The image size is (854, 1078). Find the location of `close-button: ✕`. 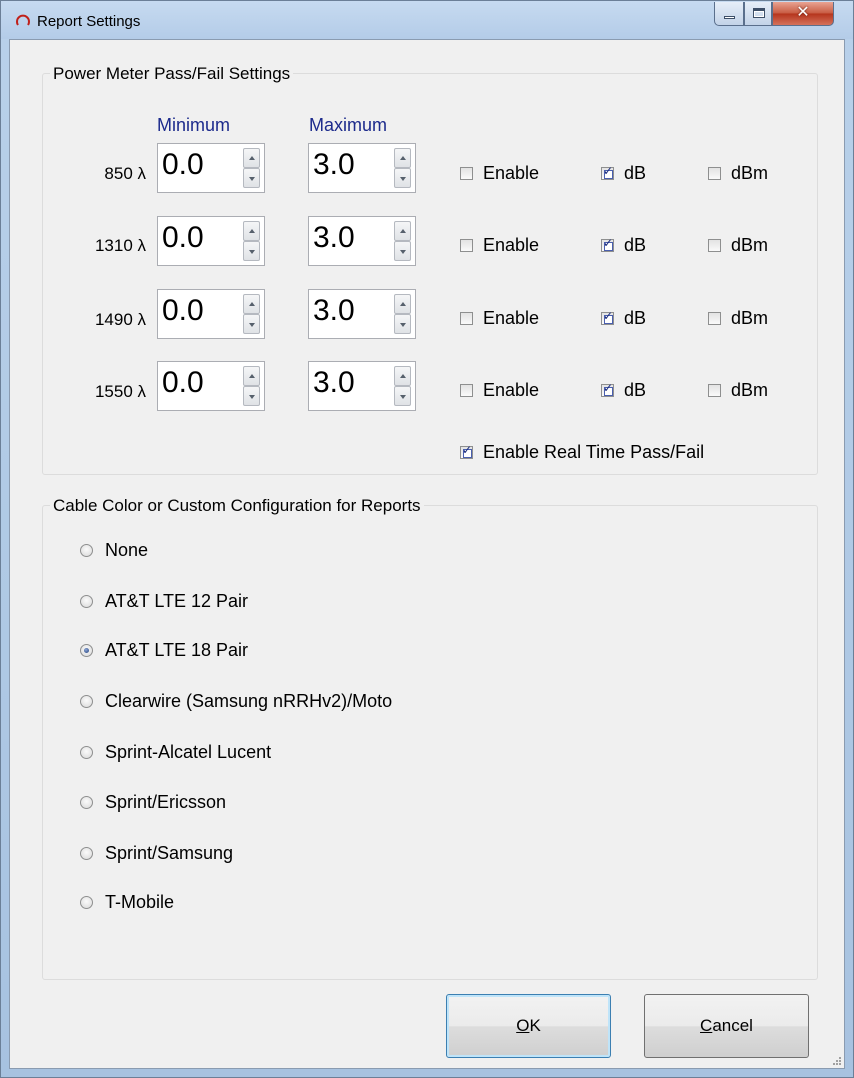

close-button: ✕ is located at coordinates (803, 14).